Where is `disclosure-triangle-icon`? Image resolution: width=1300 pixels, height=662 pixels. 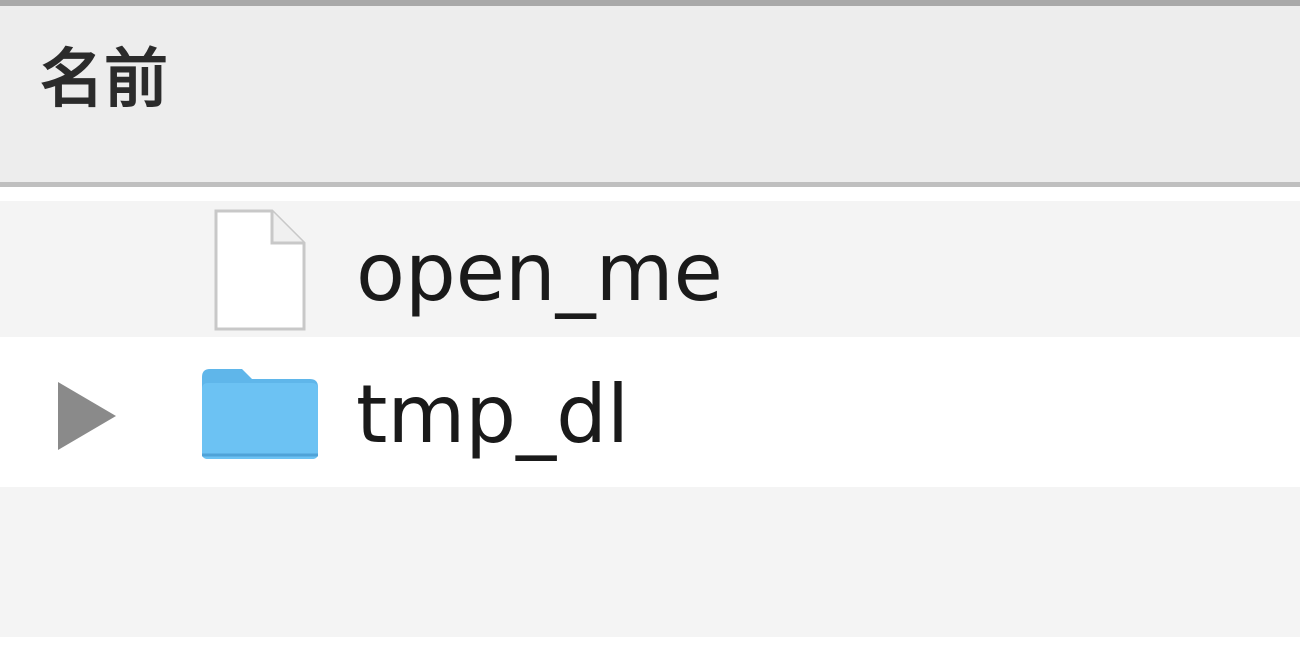
disclosure-triangle-icon is located at coordinates (87, 416).